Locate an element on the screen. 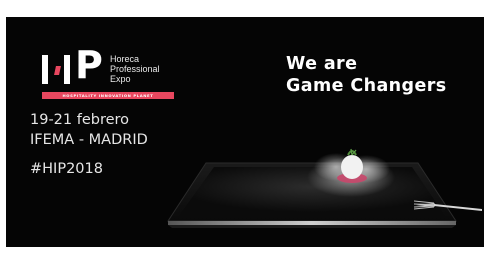 The height and width of the screenshot is (254, 491). headline: We are Game Changers is located at coordinates (366, 75).